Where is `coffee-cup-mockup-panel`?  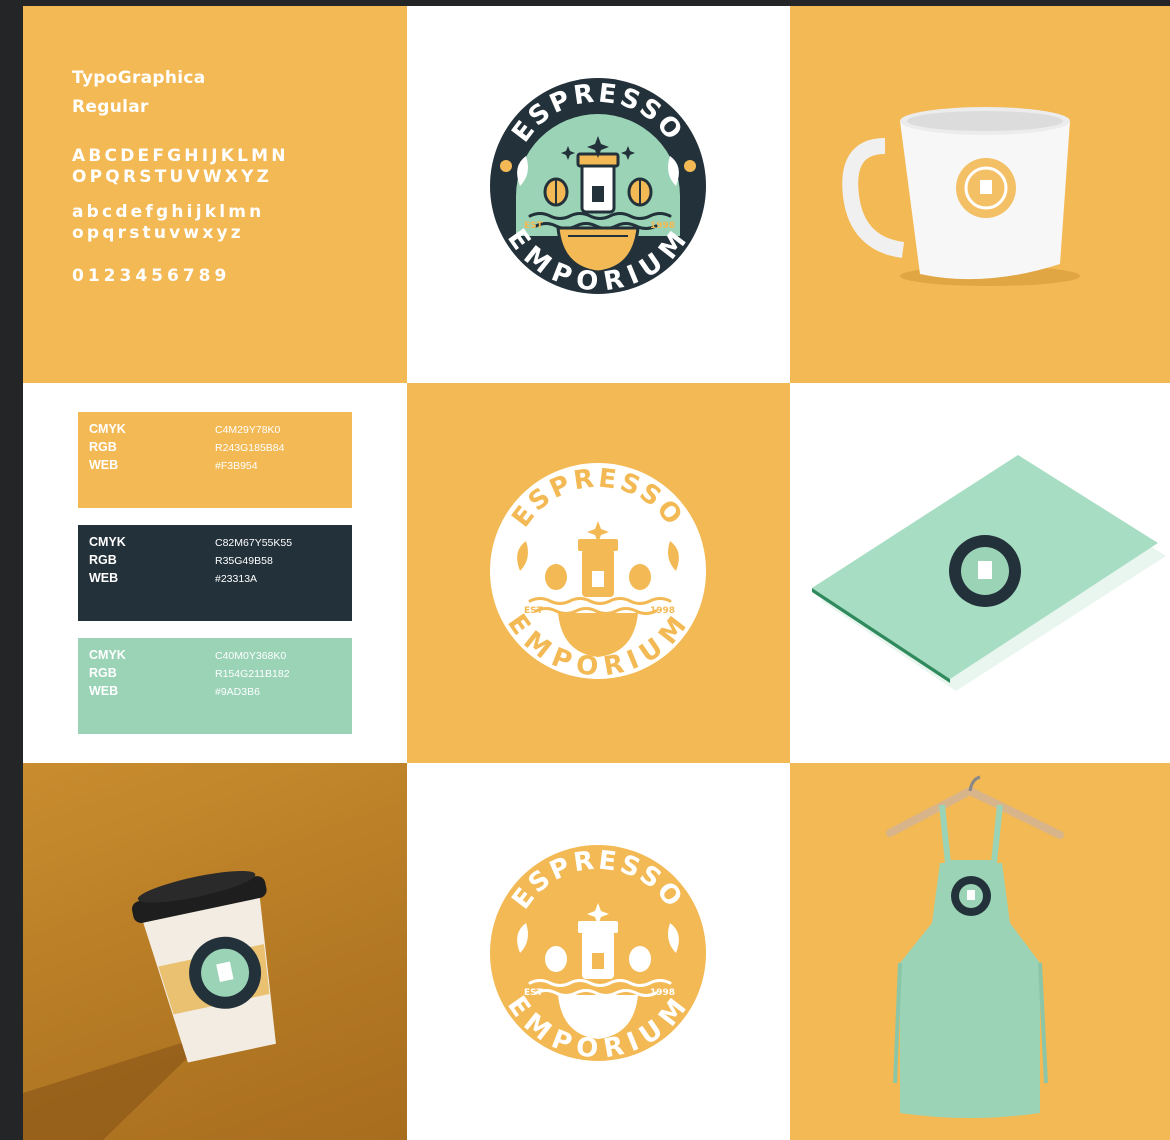 coffee-cup-mockup-panel is located at coordinates (215, 951).